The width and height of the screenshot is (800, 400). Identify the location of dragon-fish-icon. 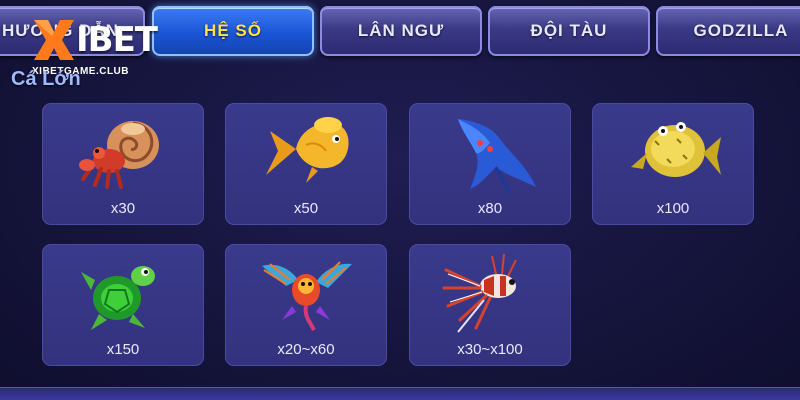
(307, 296).